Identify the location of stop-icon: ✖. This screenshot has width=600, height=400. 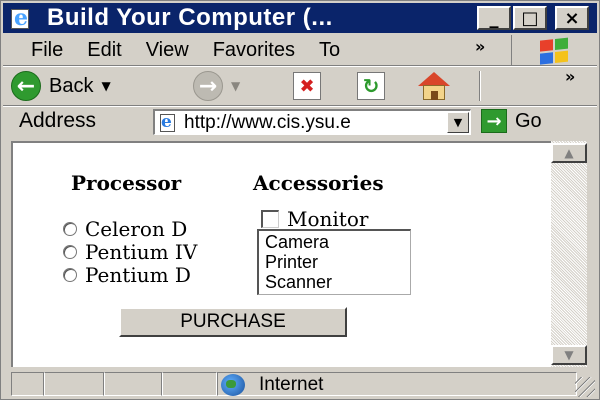
(307, 86).